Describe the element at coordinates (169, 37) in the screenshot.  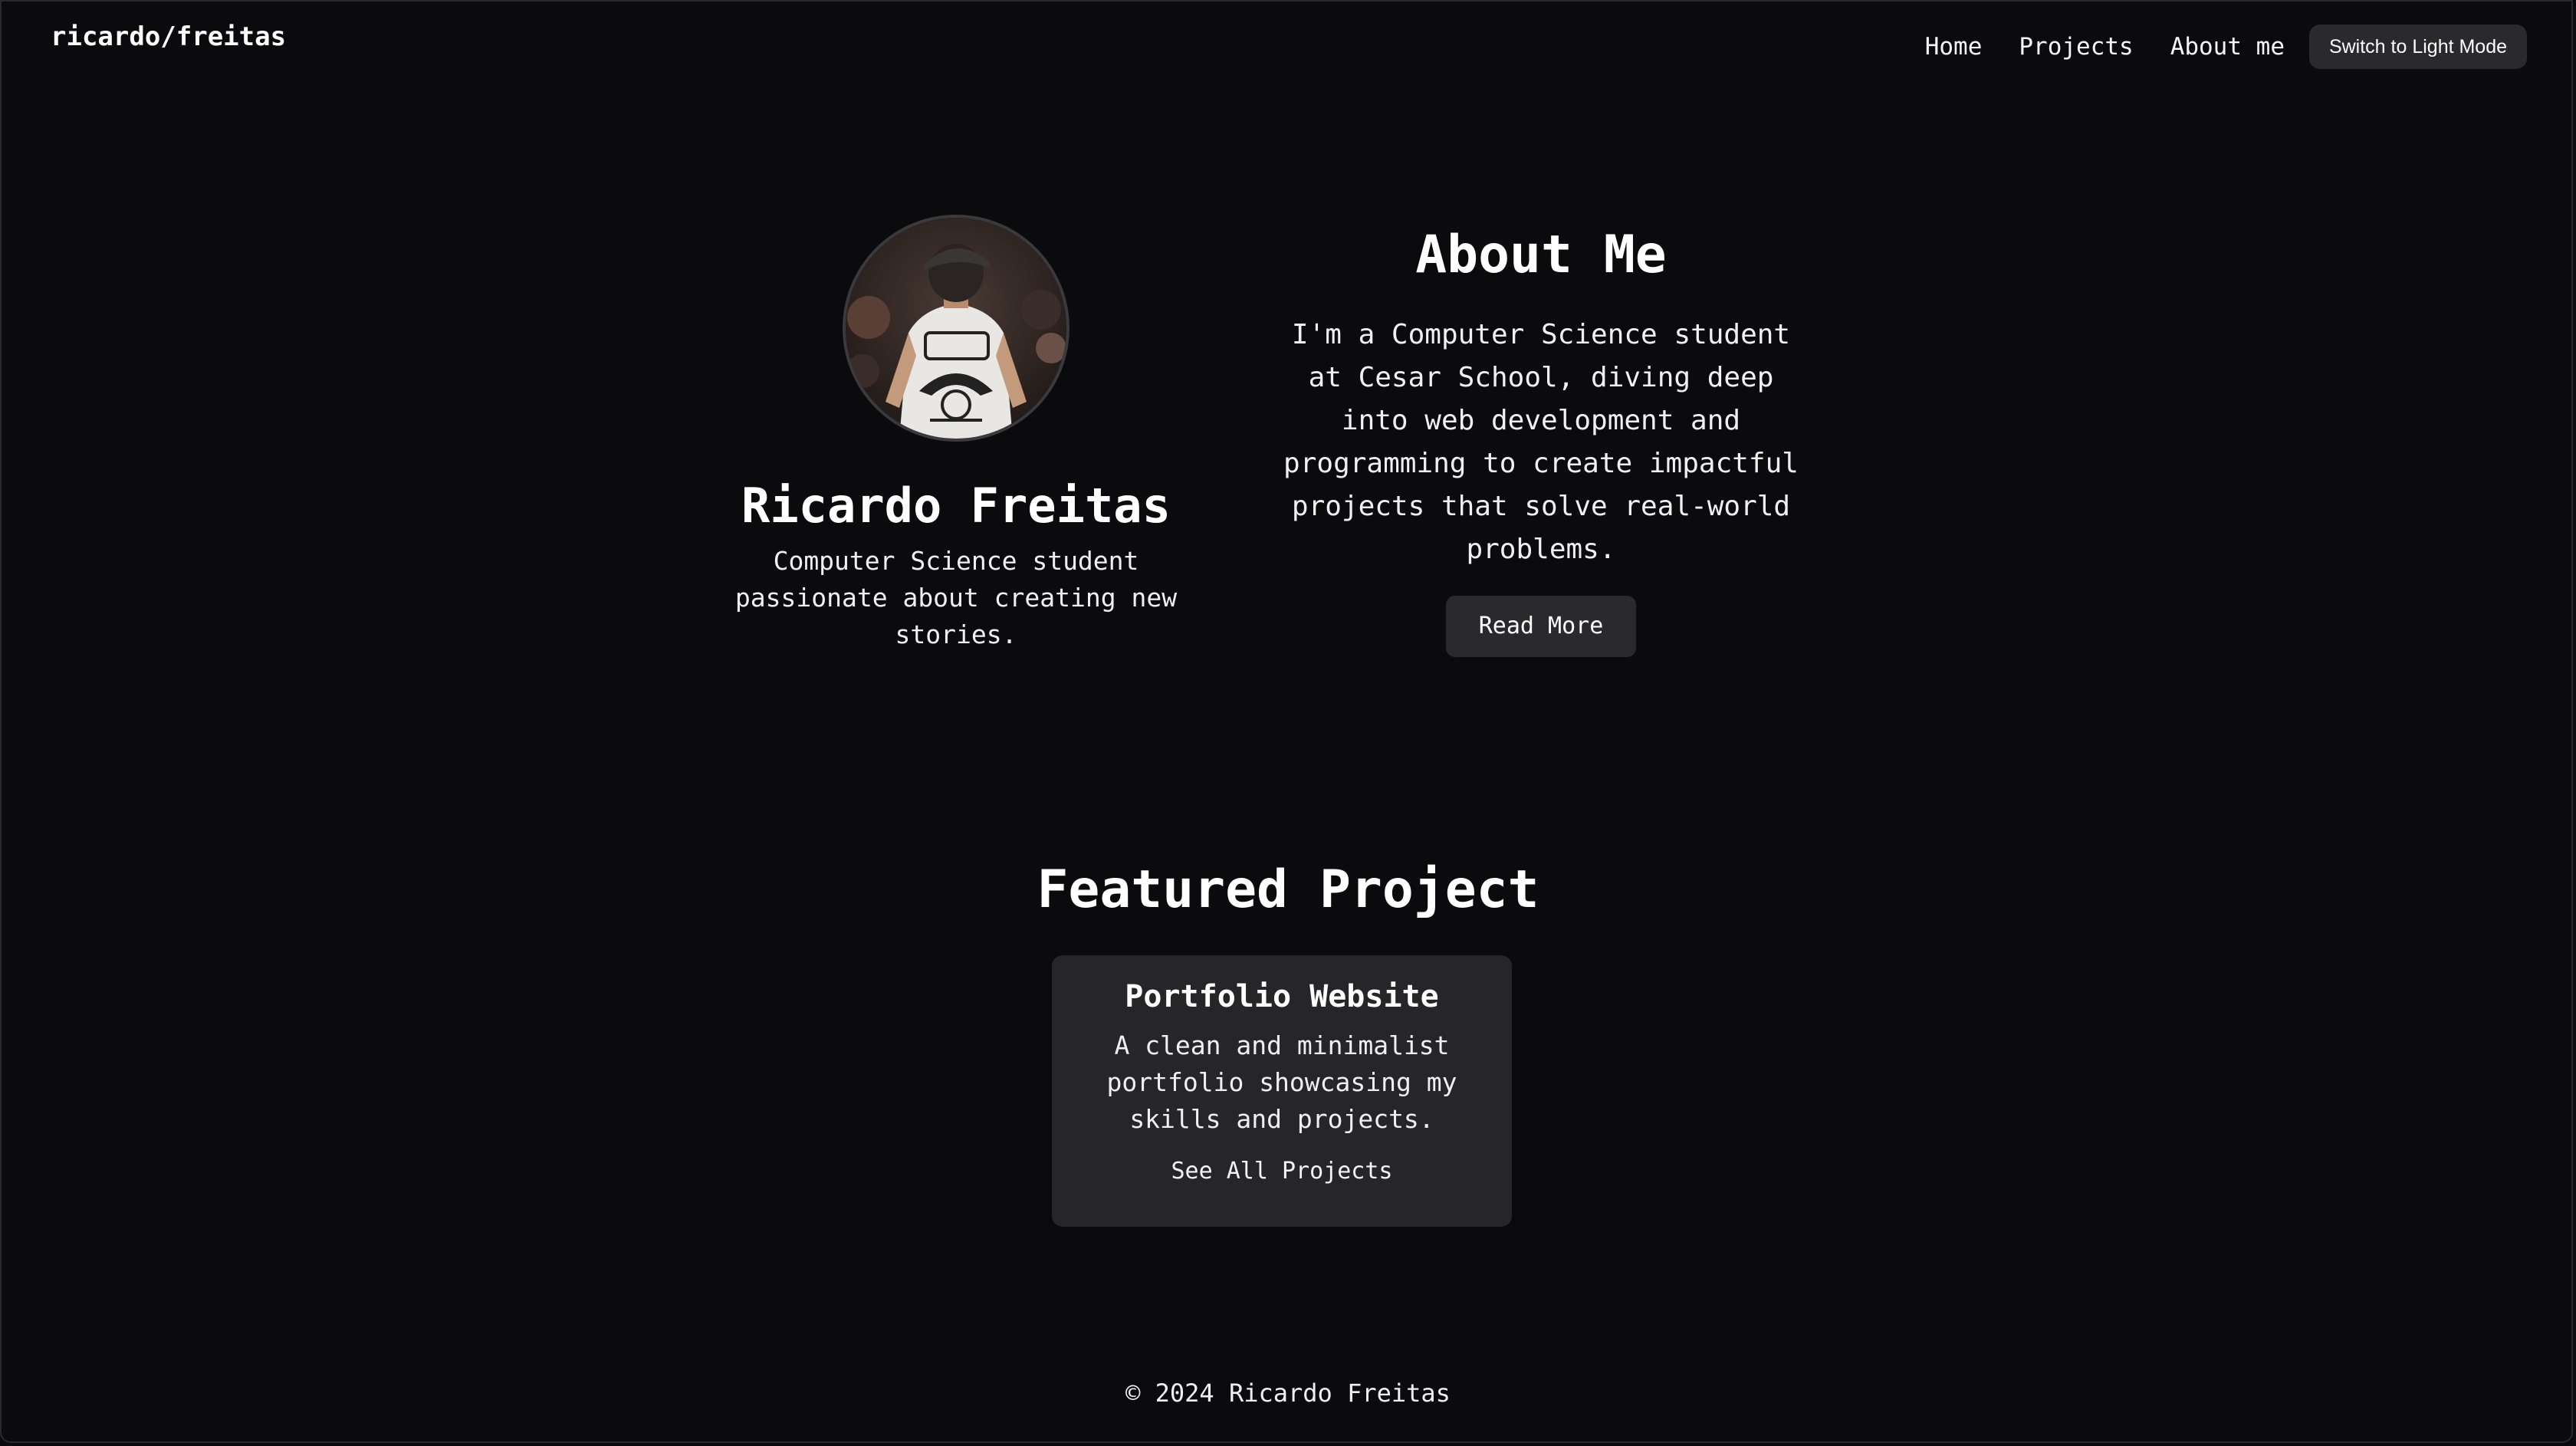
I see `site-brand: ricardo/freitas` at that location.